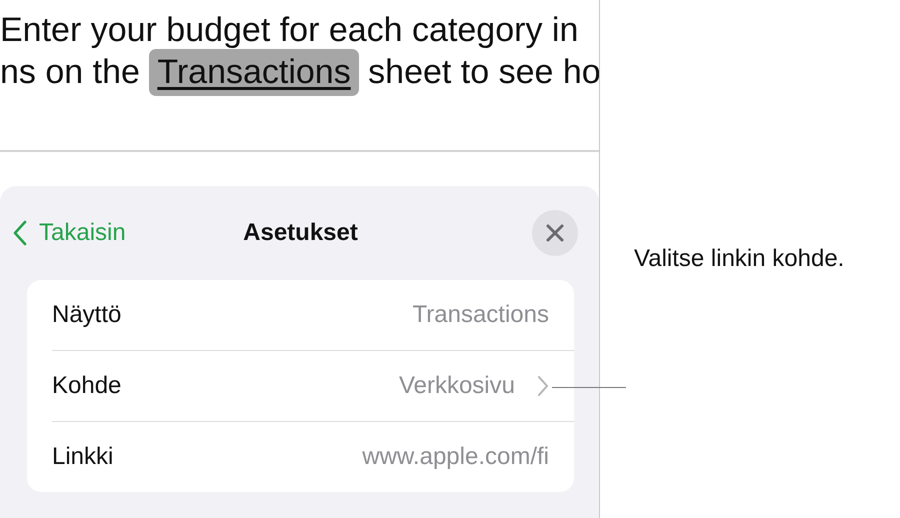  What do you see at coordinates (543, 386) in the screenshot?
I see `chevron-icon` at bounding box center [543, 386].